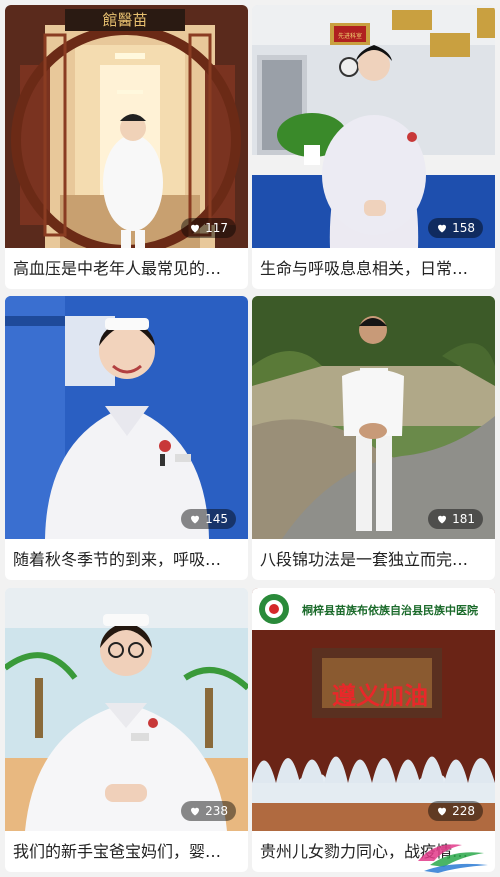 The width and height of the screenshot is (500, 877). What do you see at coordinates (463, 811) in the screenshot?
I see `like-count: 228` at bounding box center [463, 811].